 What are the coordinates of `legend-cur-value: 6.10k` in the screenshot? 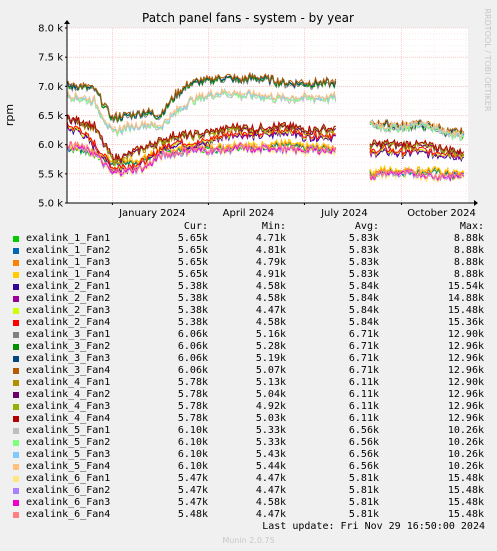 It's located at (192, 466).